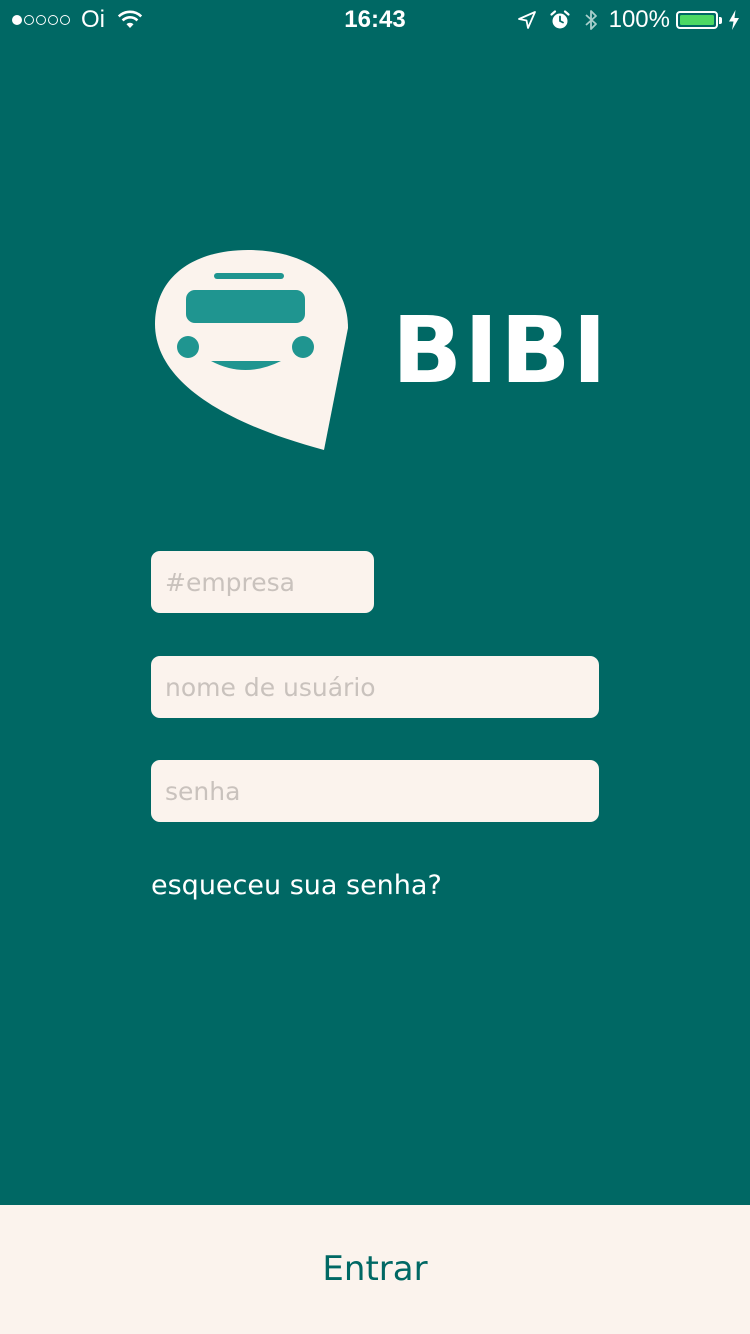 This screenshot has width=750, height=1334. What do you see at coordinates (639, 19) in the screenshot?
I see `battery-percent: 100%` at bounding box center [639, 19].